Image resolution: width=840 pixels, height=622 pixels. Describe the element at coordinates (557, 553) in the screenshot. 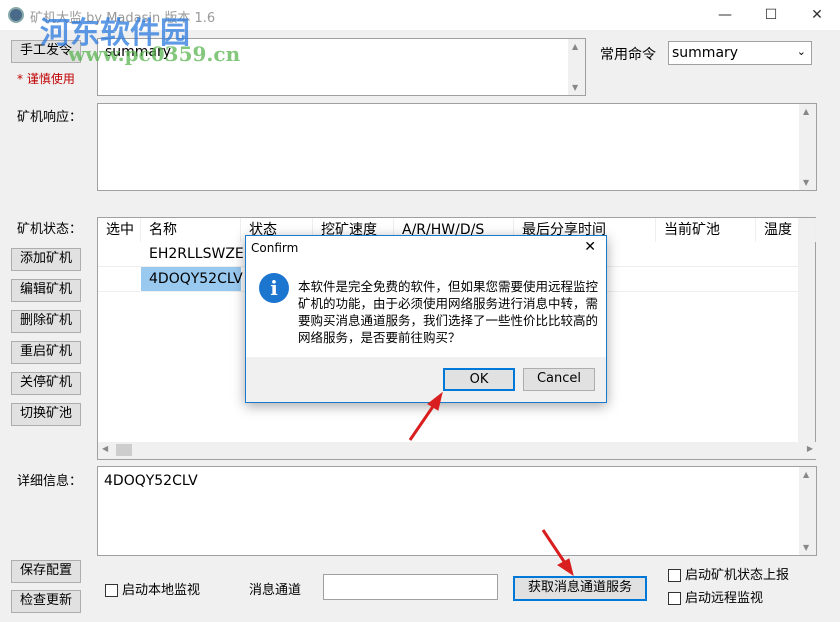

I see `arrow-to-get-service` at that location.